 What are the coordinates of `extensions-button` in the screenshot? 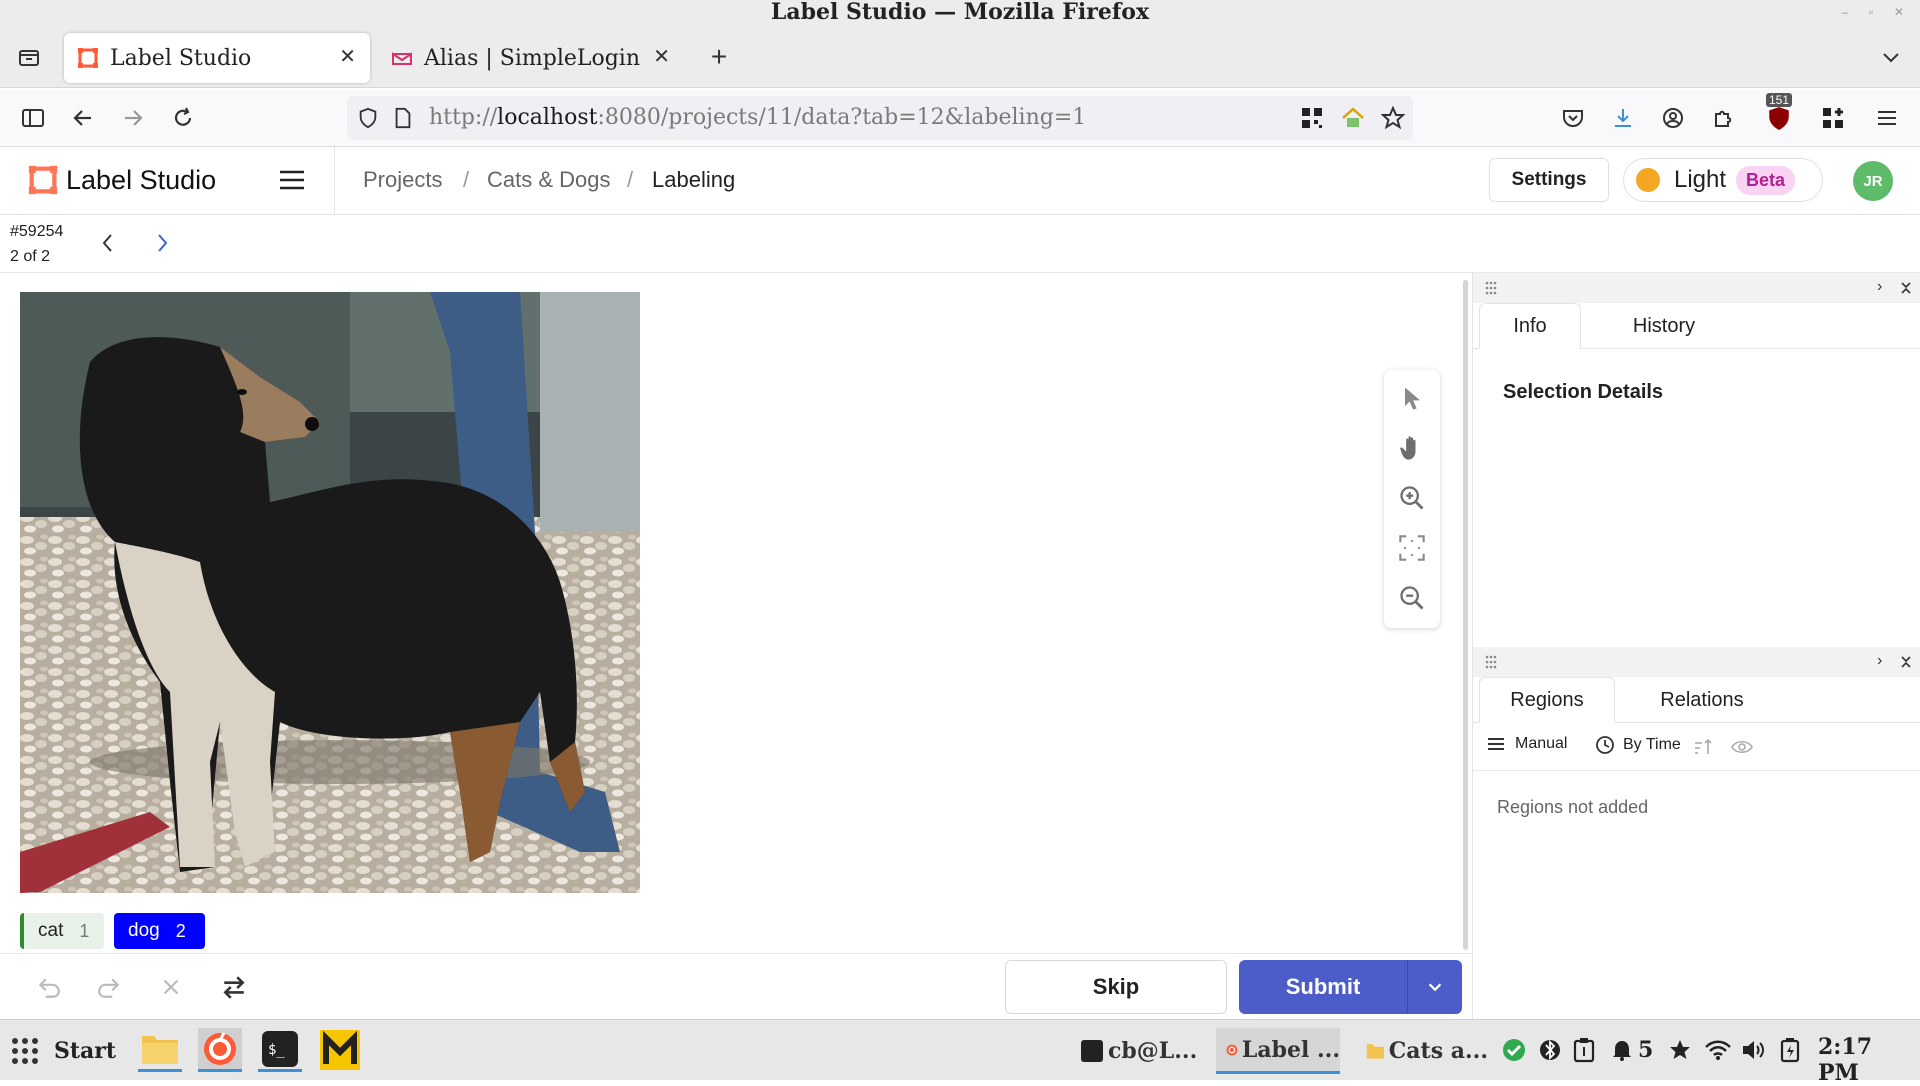 It's located at (1723, 118).